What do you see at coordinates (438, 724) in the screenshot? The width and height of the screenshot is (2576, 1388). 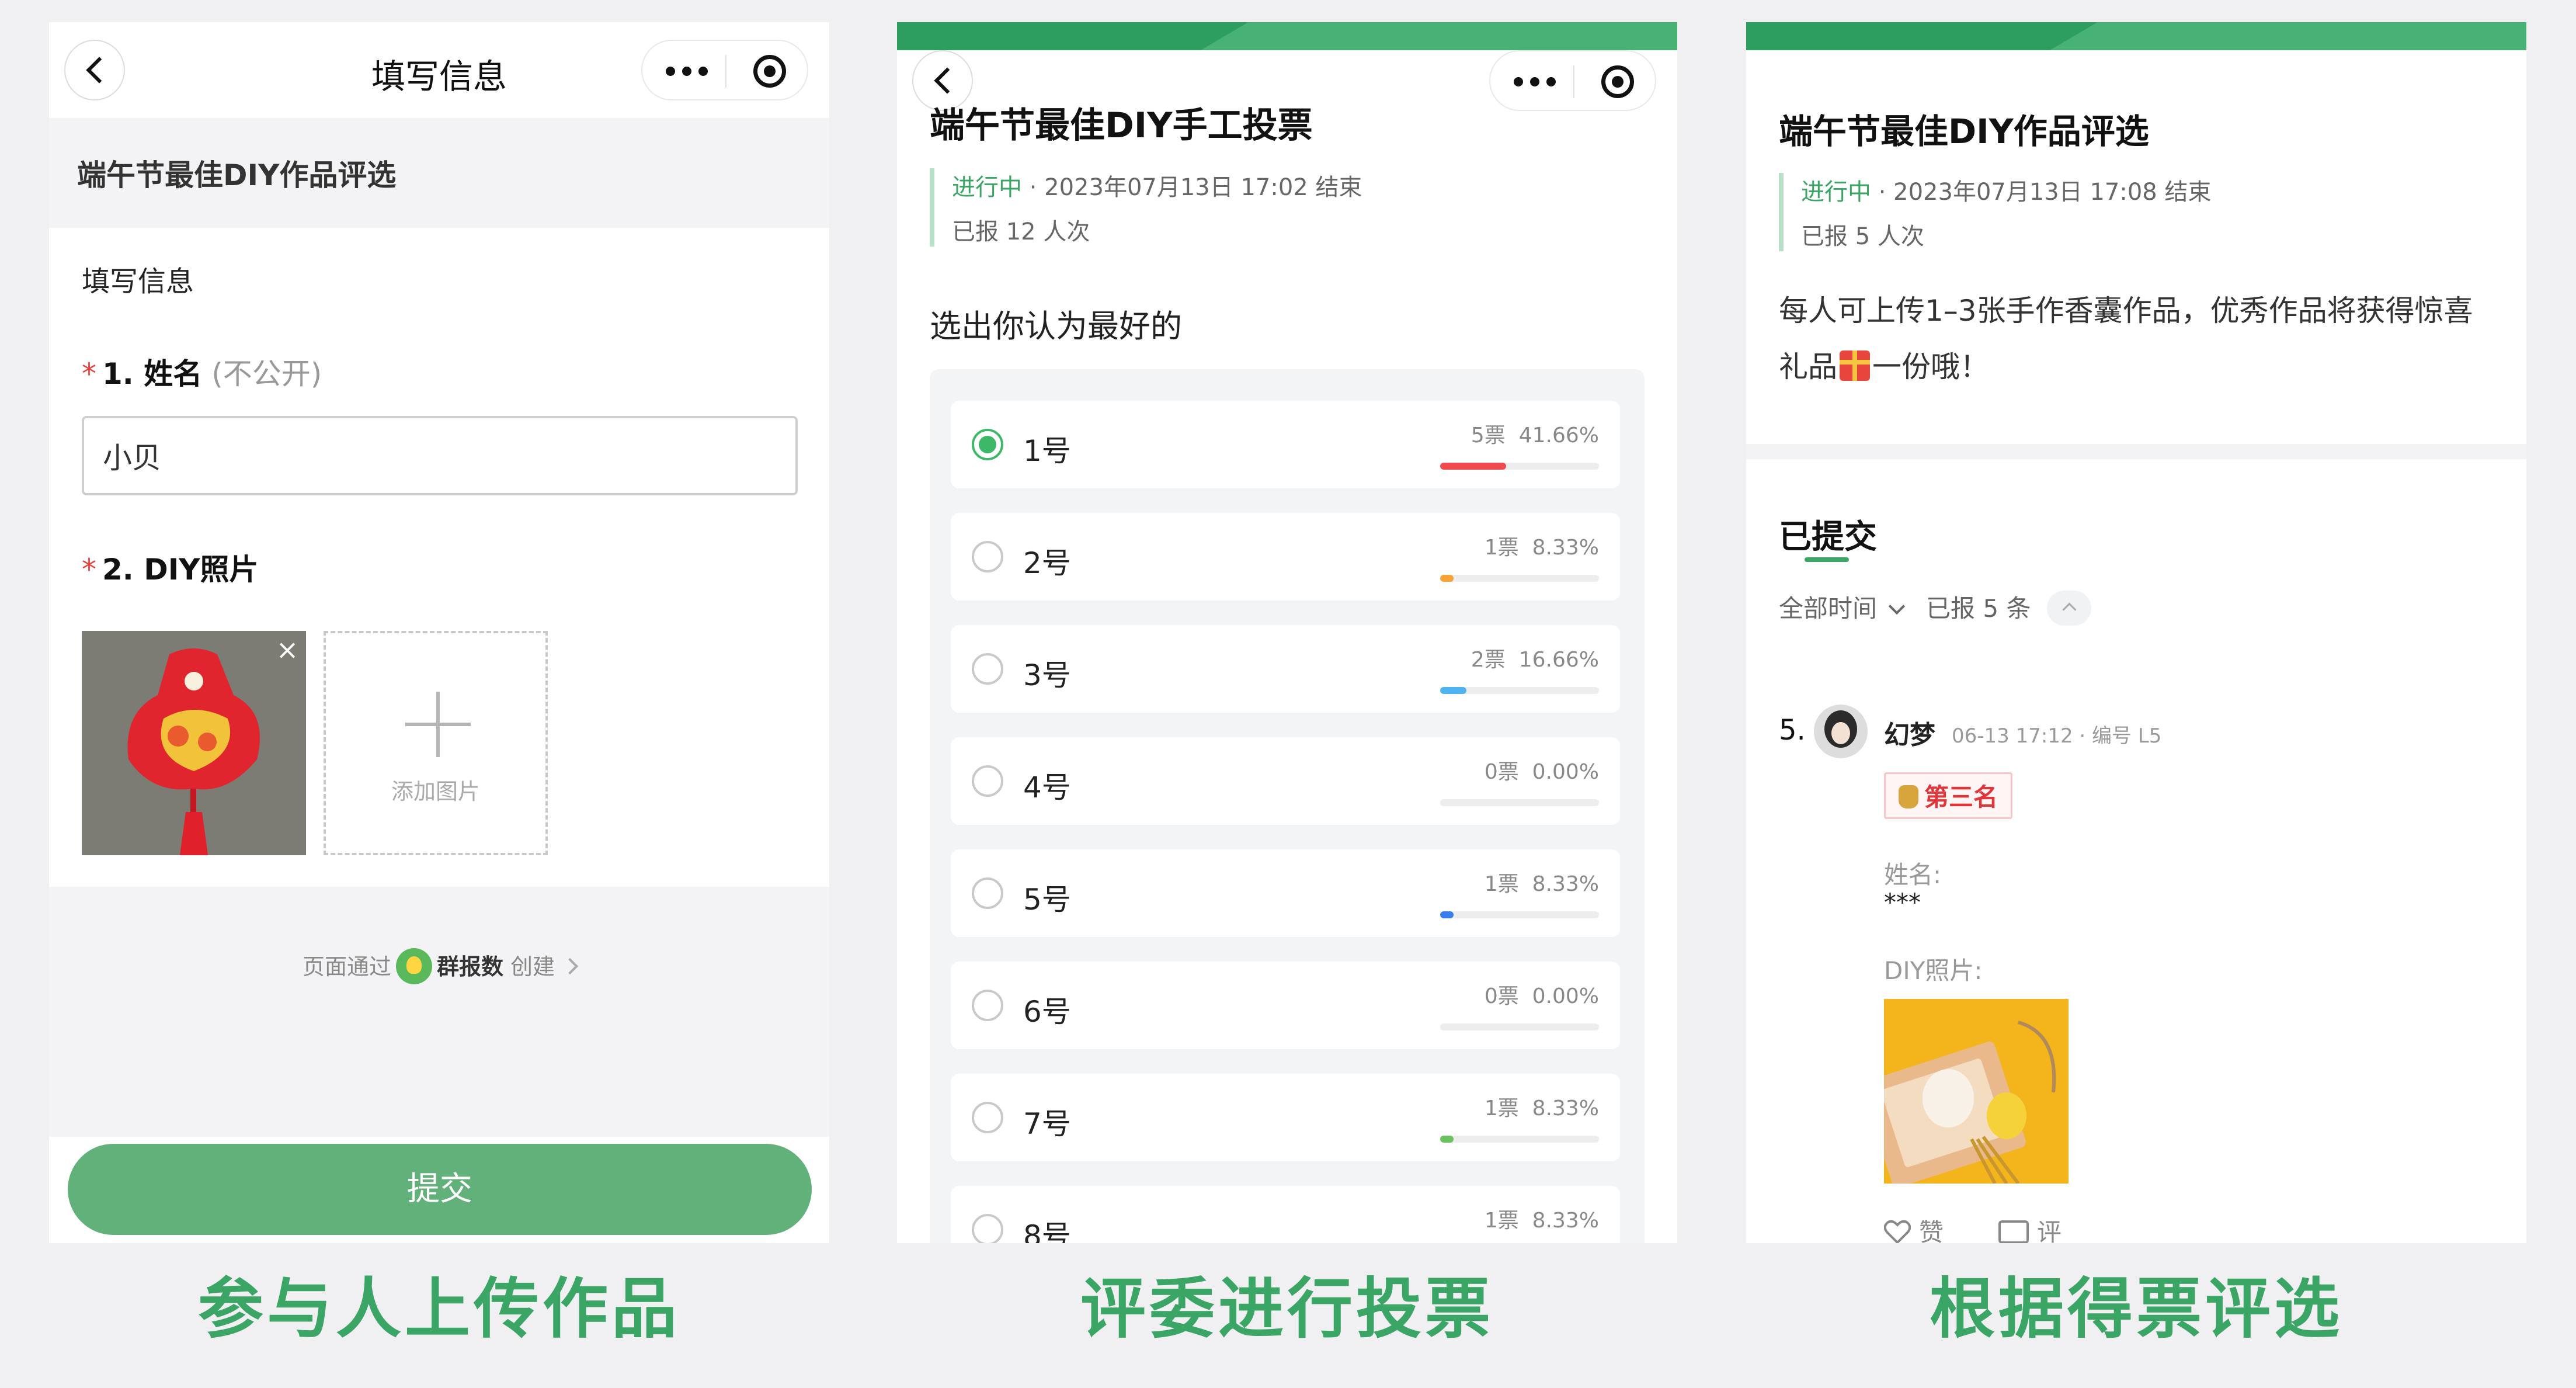 I see `plus-icon` at bounding box center [438, 724].